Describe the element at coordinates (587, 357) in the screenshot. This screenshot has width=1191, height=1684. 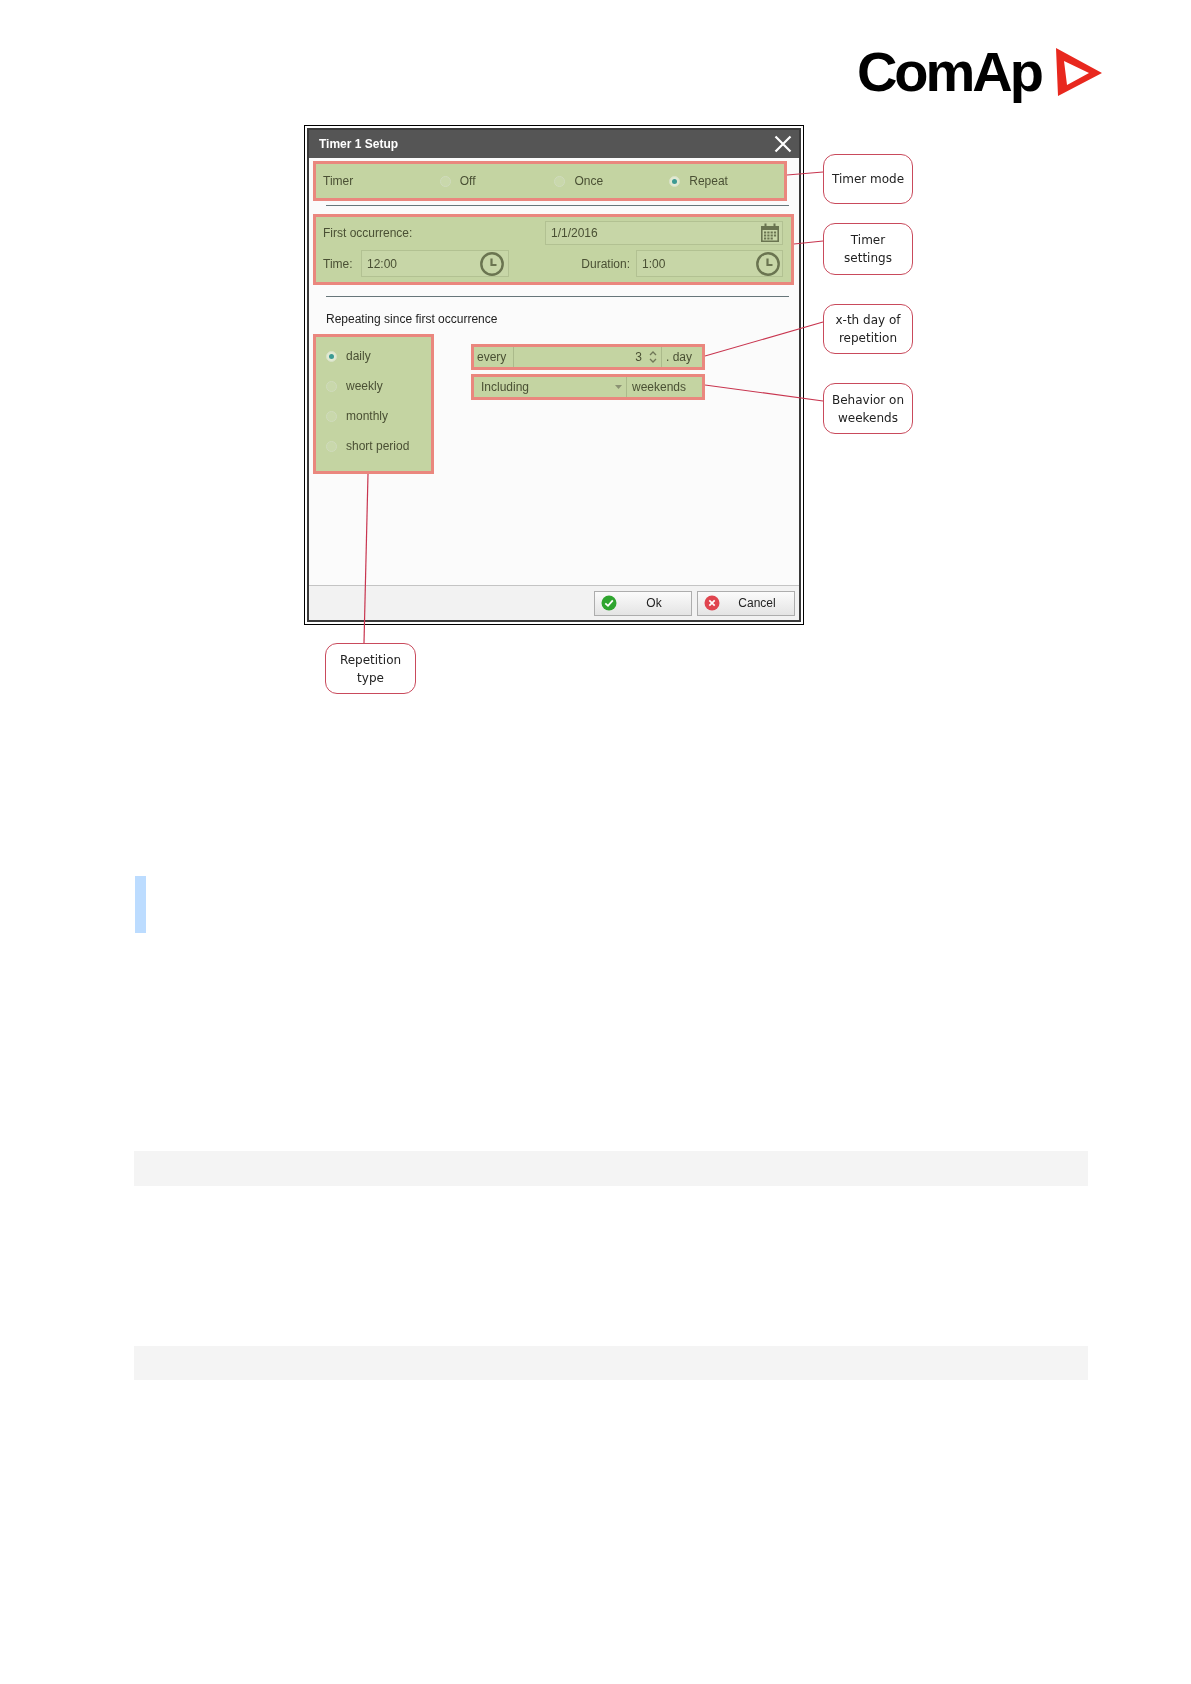
I see `interval-number-field: 3` at that location.